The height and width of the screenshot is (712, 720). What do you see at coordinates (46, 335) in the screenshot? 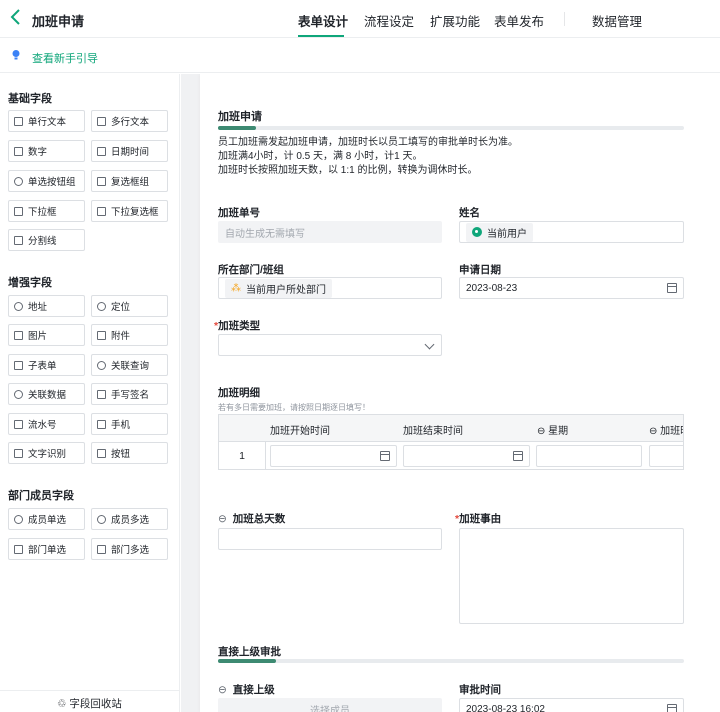
I see `field-image: 图片` at bounding box center [46, 335].